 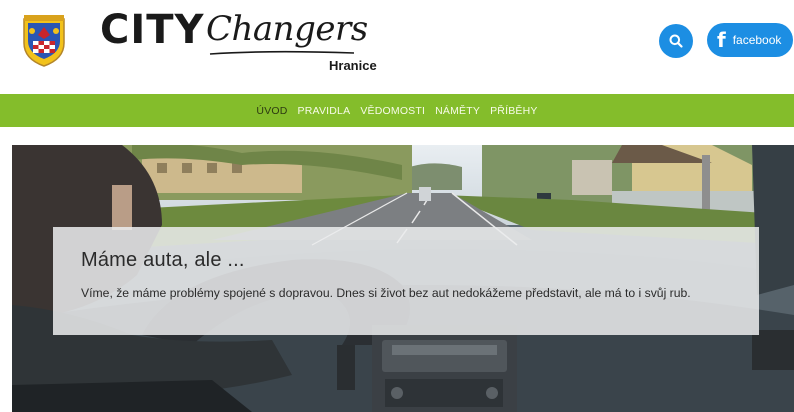 I want to click on citychangers-logo: CITY Changers Hranice, so click(x=250, y=43).